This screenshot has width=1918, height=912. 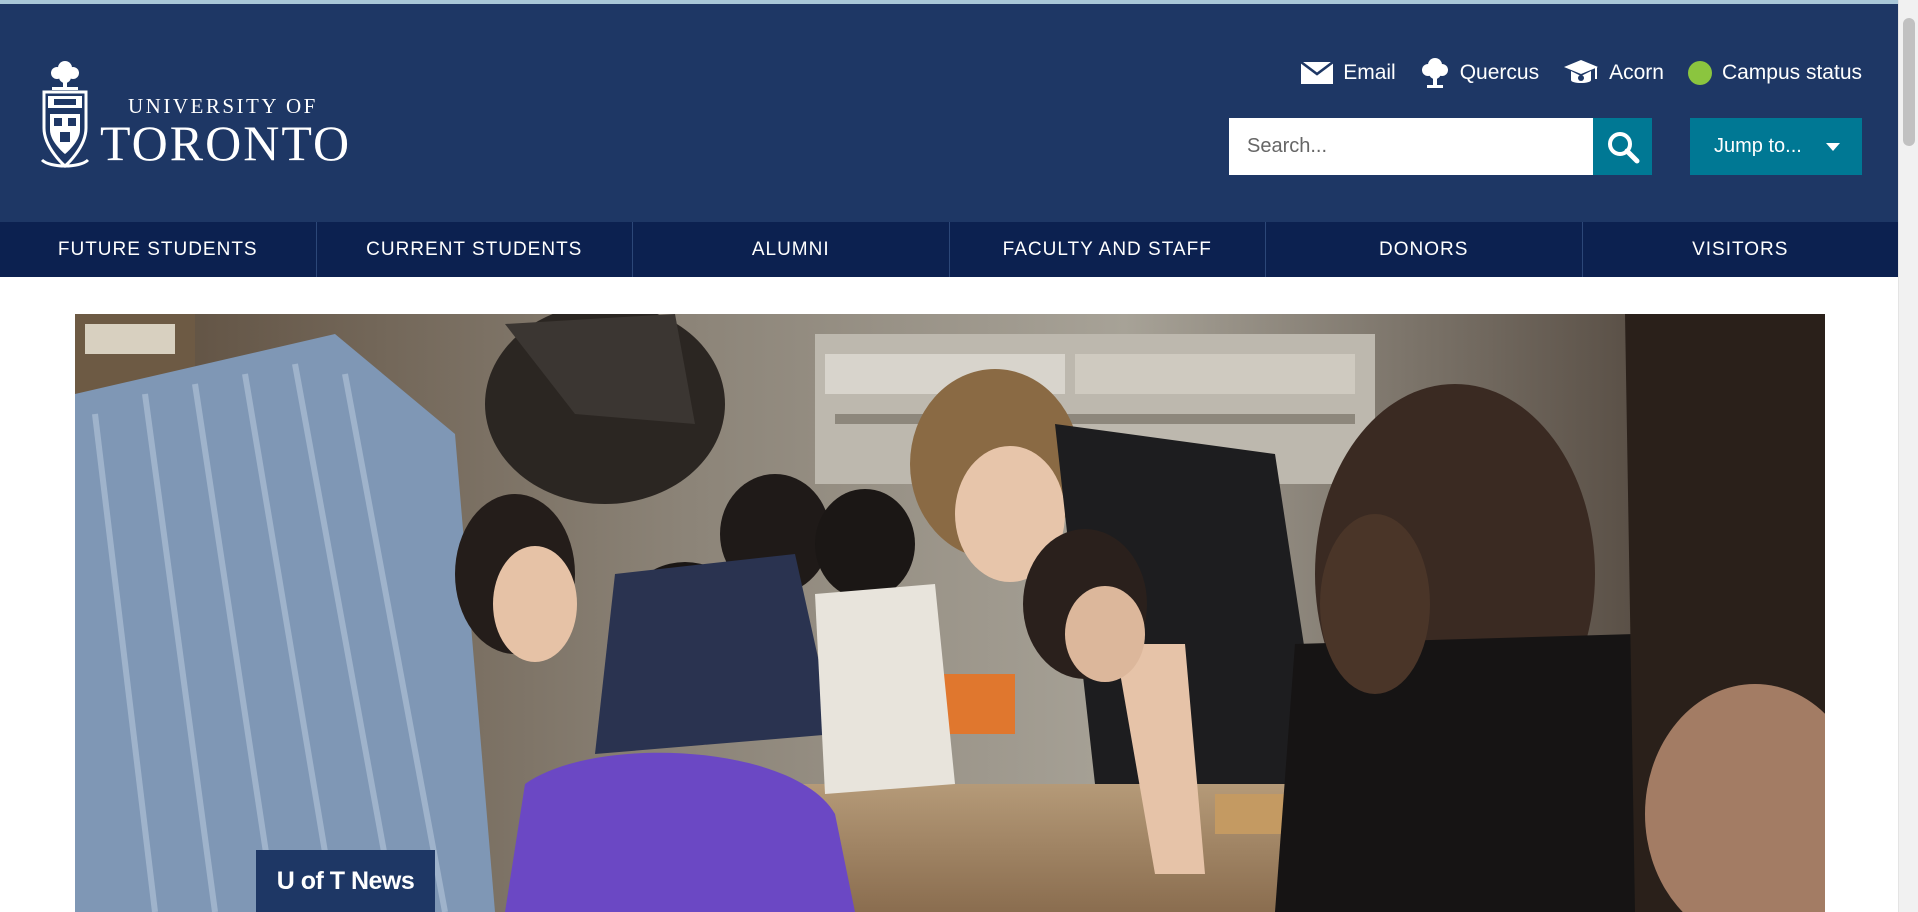 What do you see at coordinates (1636, 72) in the screenshot?
I see `quick-link-acorn-label: Acorn` at bounding box center [1636, 72].